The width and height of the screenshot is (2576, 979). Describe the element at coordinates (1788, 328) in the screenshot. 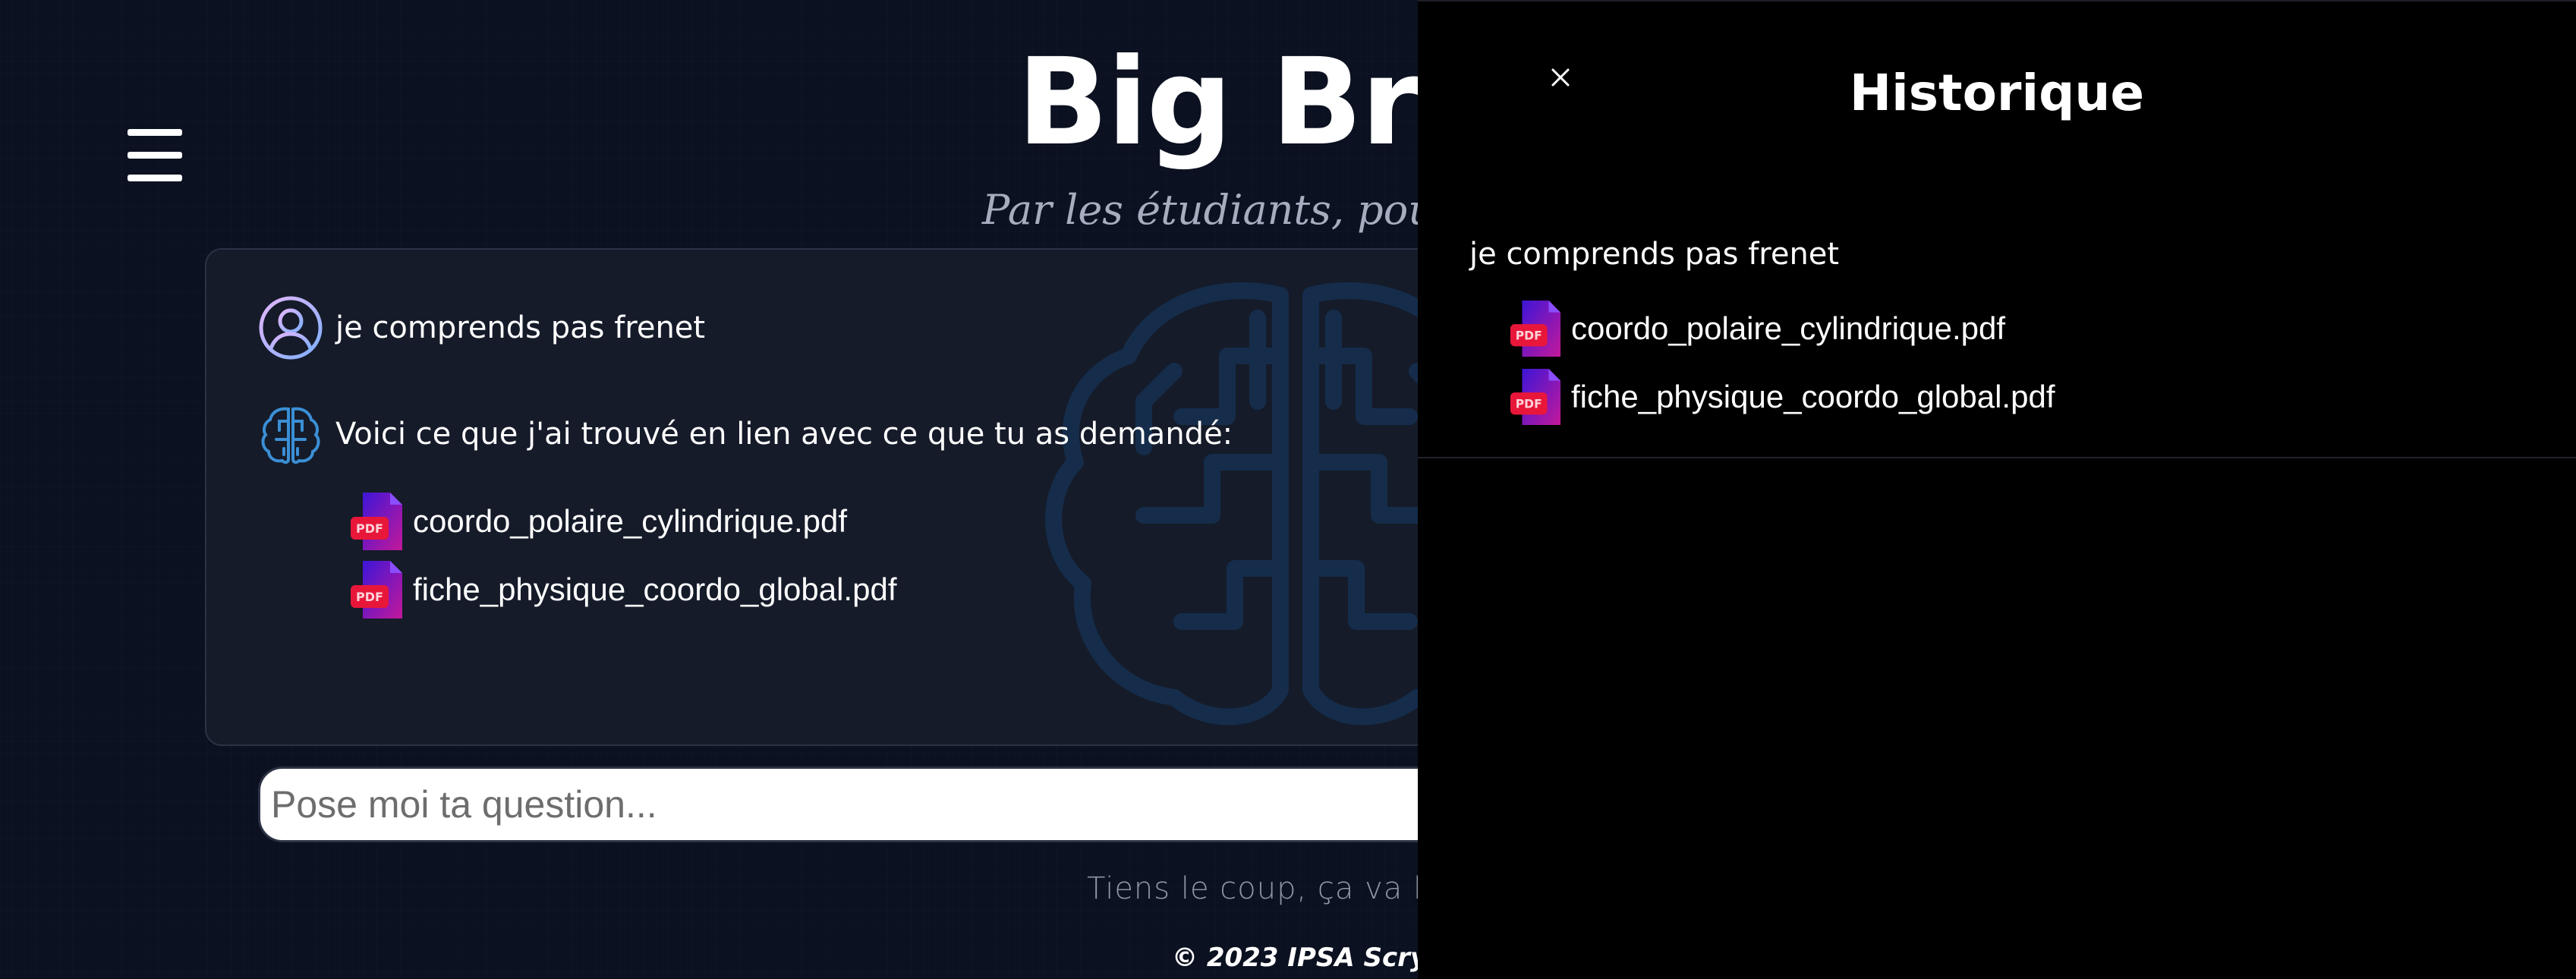

I see `history-file-name: coordo_polaire_cylindrique.pdf` at that location.